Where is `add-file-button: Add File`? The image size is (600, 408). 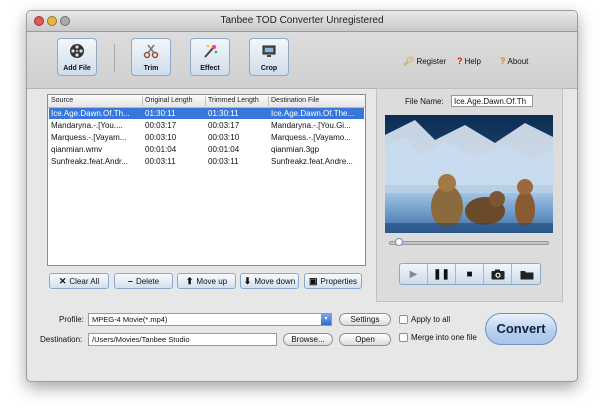 add-file-button: Add File is located at coordinates (77, 57).